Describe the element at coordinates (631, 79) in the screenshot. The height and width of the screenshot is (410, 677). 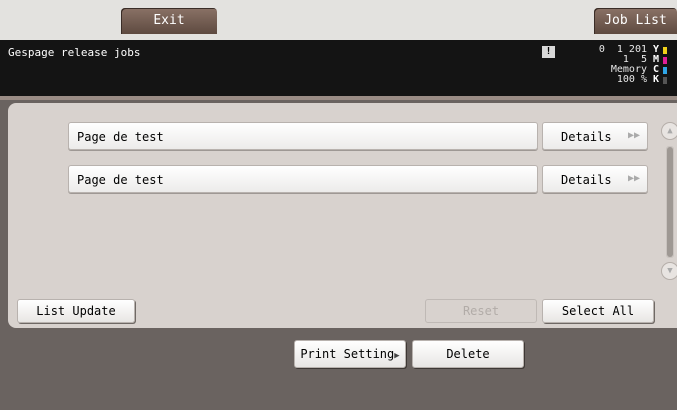
I see `memory-value: 100 %` at that location.